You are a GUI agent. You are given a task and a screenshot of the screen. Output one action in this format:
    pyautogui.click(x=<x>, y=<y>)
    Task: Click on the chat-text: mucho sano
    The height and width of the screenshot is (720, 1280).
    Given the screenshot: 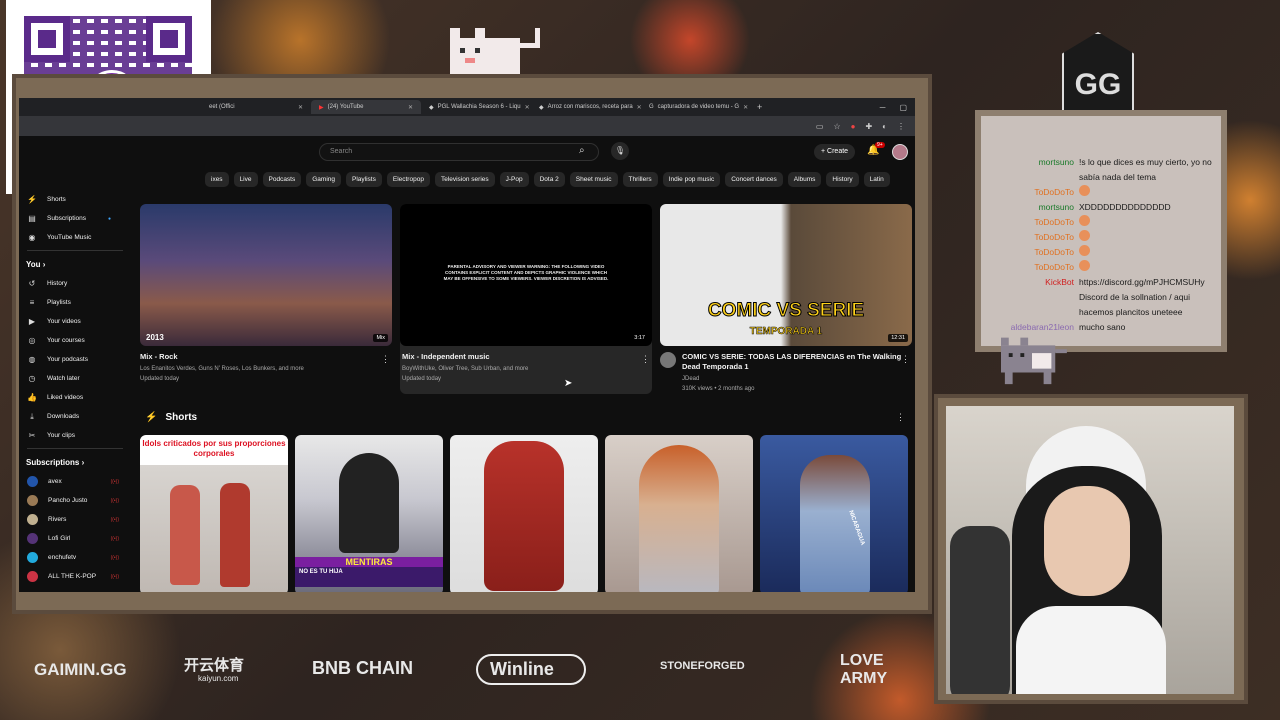 What is the action you would take?
    pyautogui.click(x=1102, y=327)
    